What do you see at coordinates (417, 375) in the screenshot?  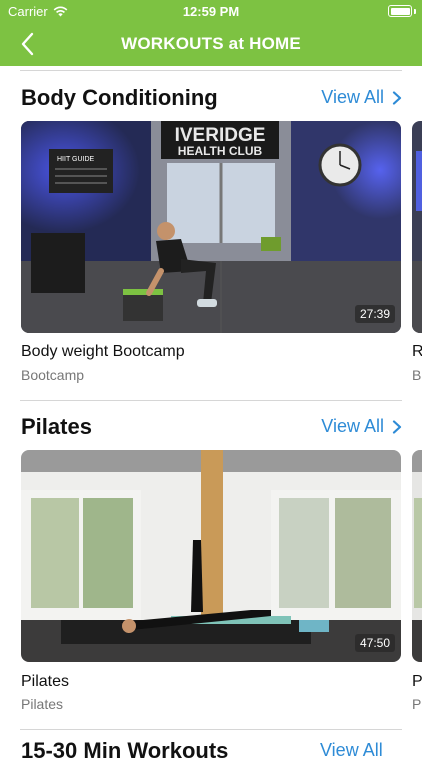 I see `peek-workout-category: Ba` at bounding box center [417, 375].